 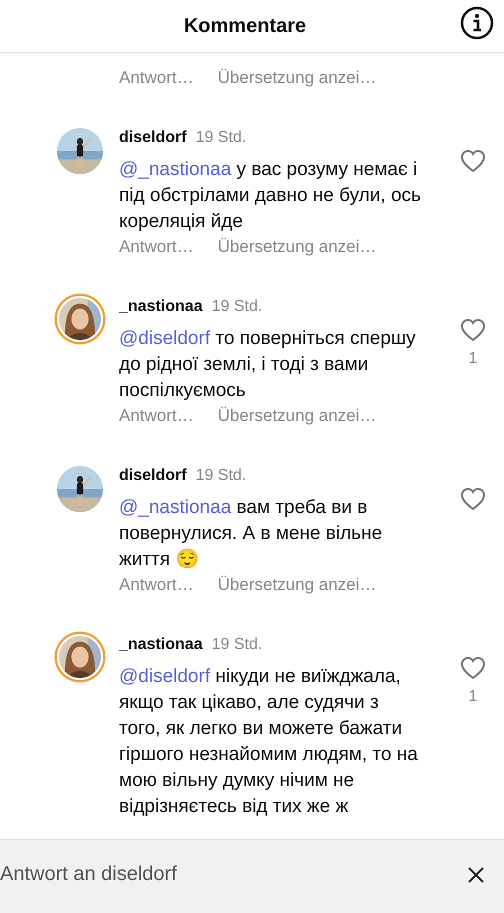 I want to click on screen-title: Kommentare, so click(x=245, y=26).